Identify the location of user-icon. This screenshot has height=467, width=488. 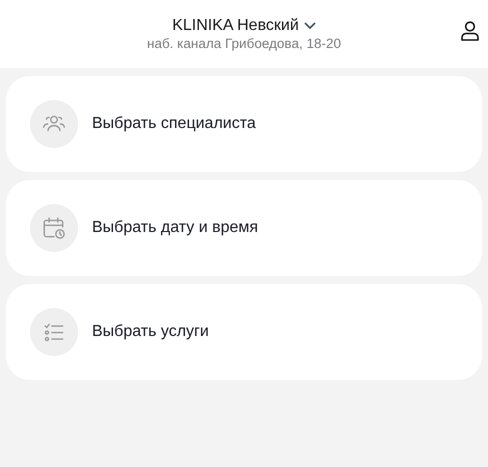
(470, 31).